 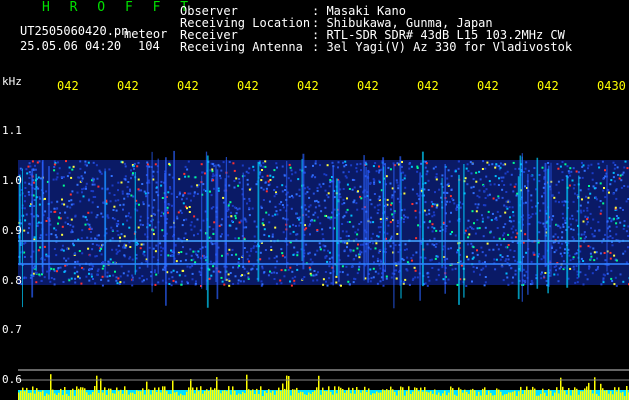 I want to click on y-tick-label: 0.6, so click(x=12, y=379).